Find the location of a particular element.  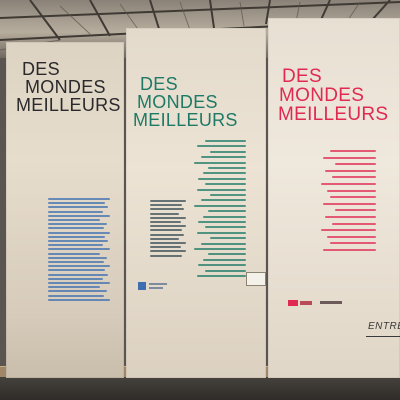

curator-names-list is located at coordinates (347, 204).